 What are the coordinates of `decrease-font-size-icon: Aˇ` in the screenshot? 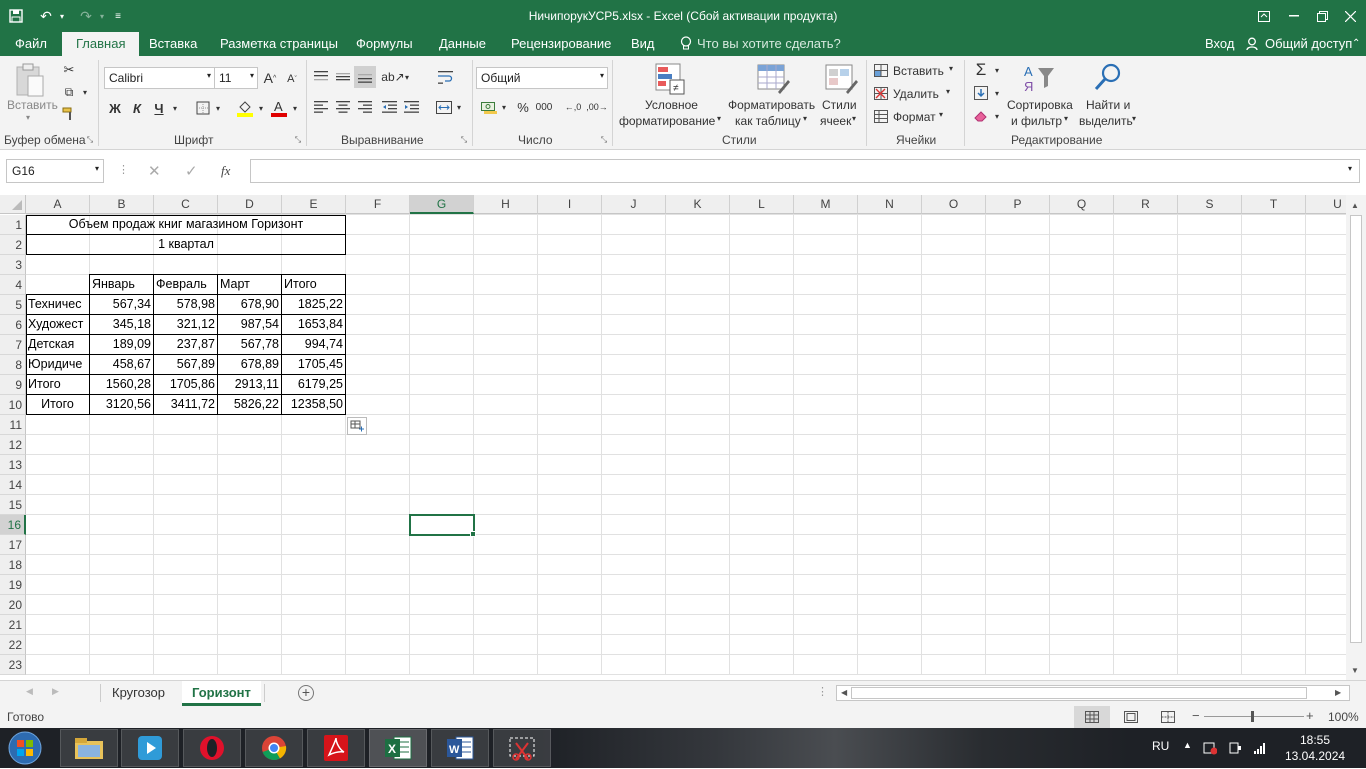 It's located at (292, 79).